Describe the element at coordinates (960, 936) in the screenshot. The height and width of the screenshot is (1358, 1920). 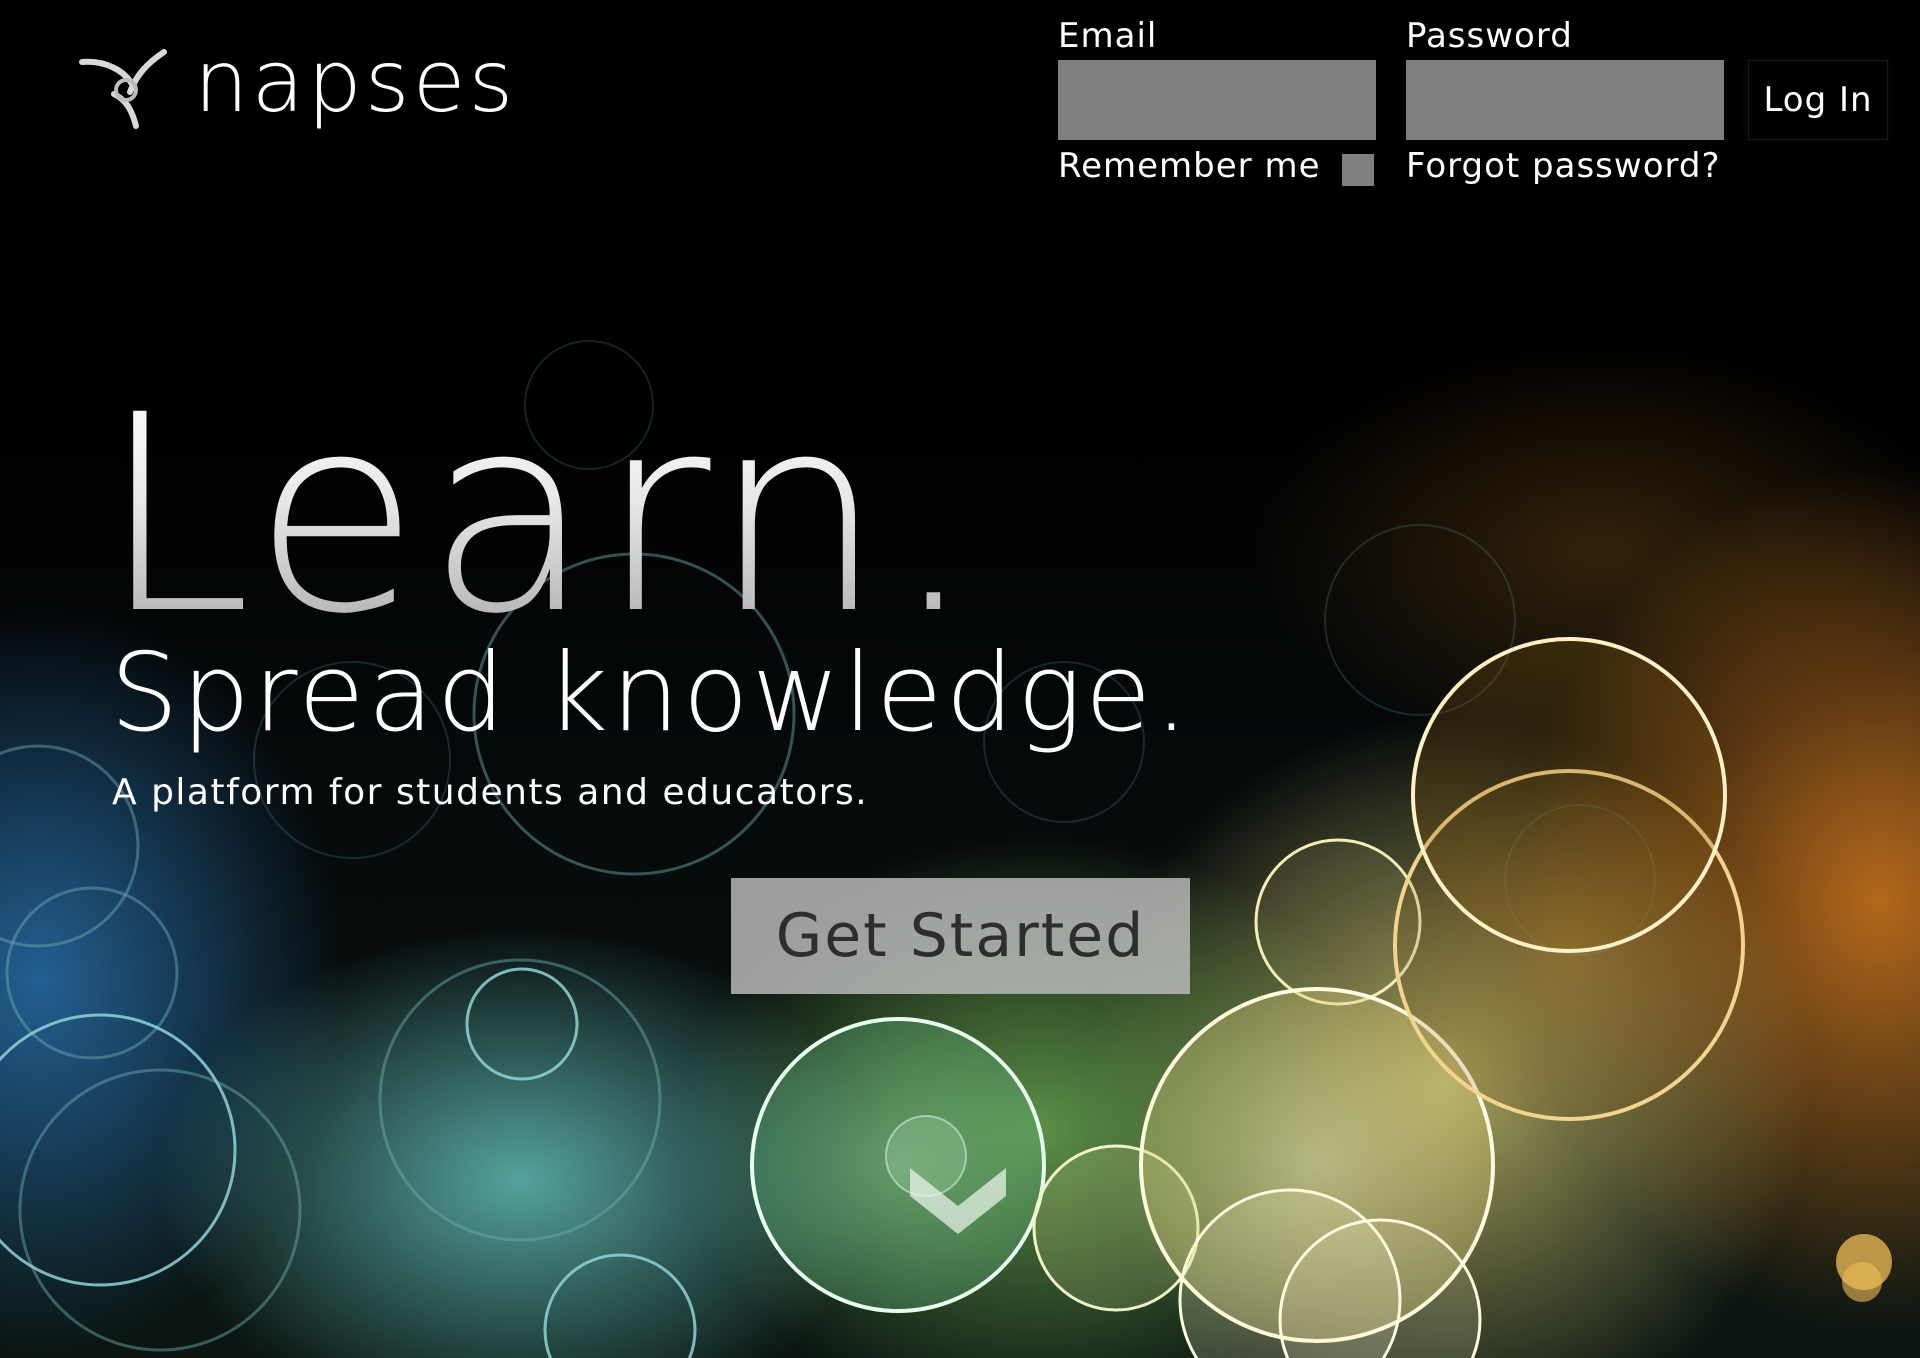
I see `get-started-button: Get Started` at that location.